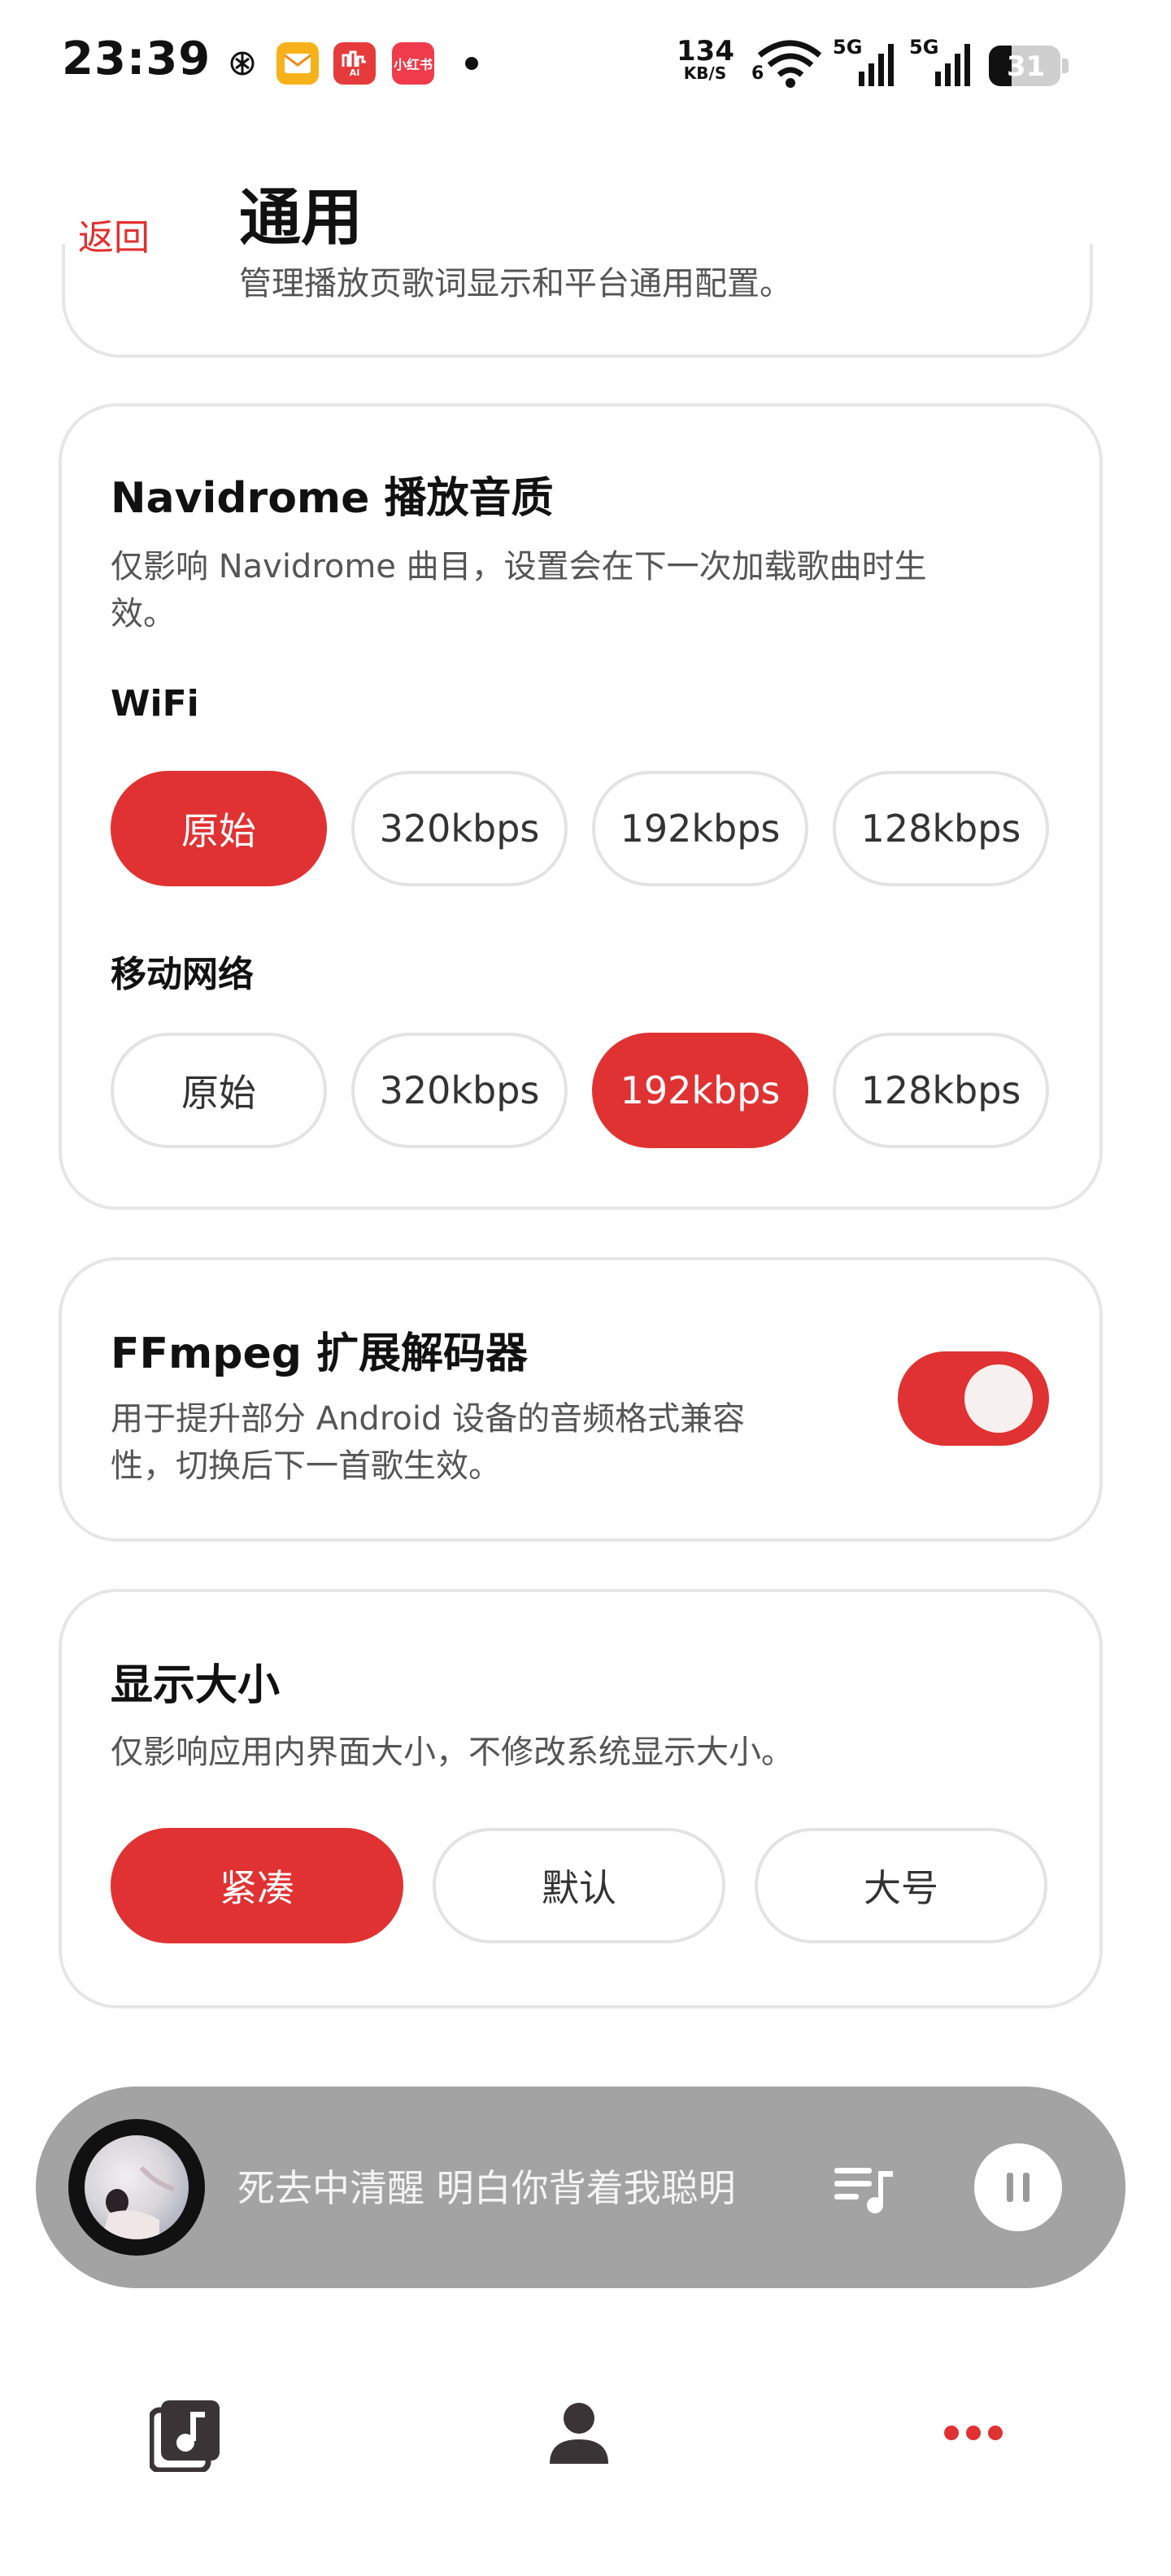  What do you see at coordinates (901, 1886) in the screenshot?
I see `display-size-large: 大号` at bounding box center [901, 1886].